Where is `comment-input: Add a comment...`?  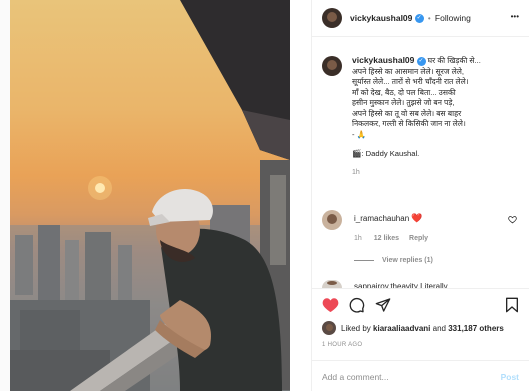
comment-input: Add a comment... is located at coordinates (355, 377).